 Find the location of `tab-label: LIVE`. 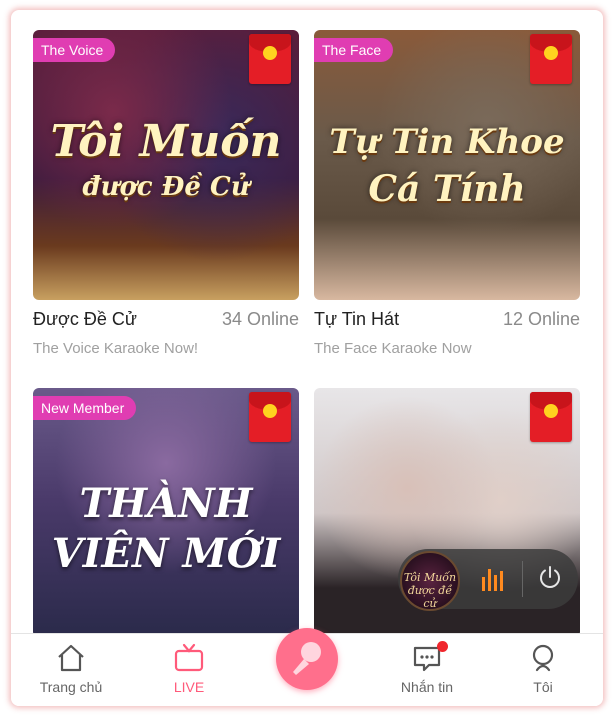

tab-label: LIVE is located at coordinates (189, 687).